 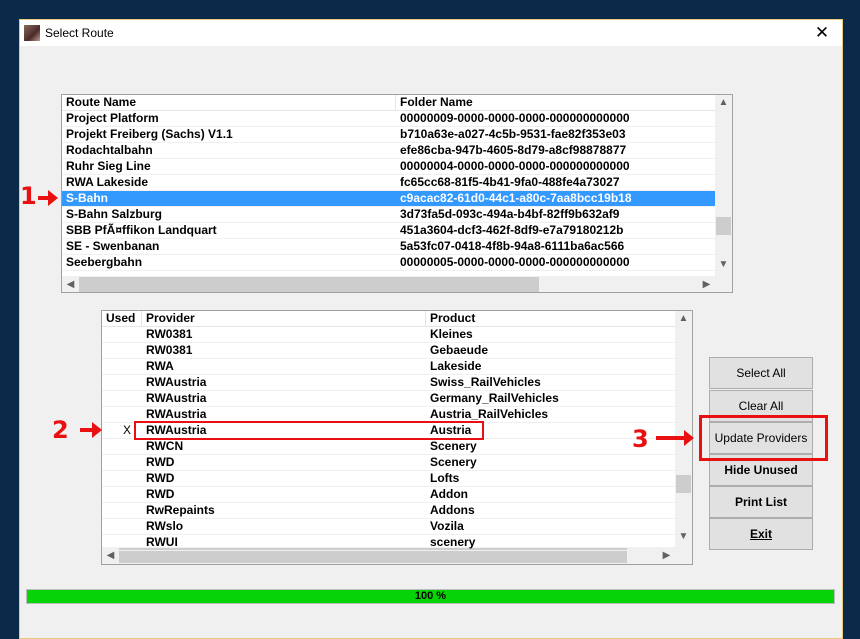 I want to click on provider-row: RWA Lakeside, so click(x=388, y=367).